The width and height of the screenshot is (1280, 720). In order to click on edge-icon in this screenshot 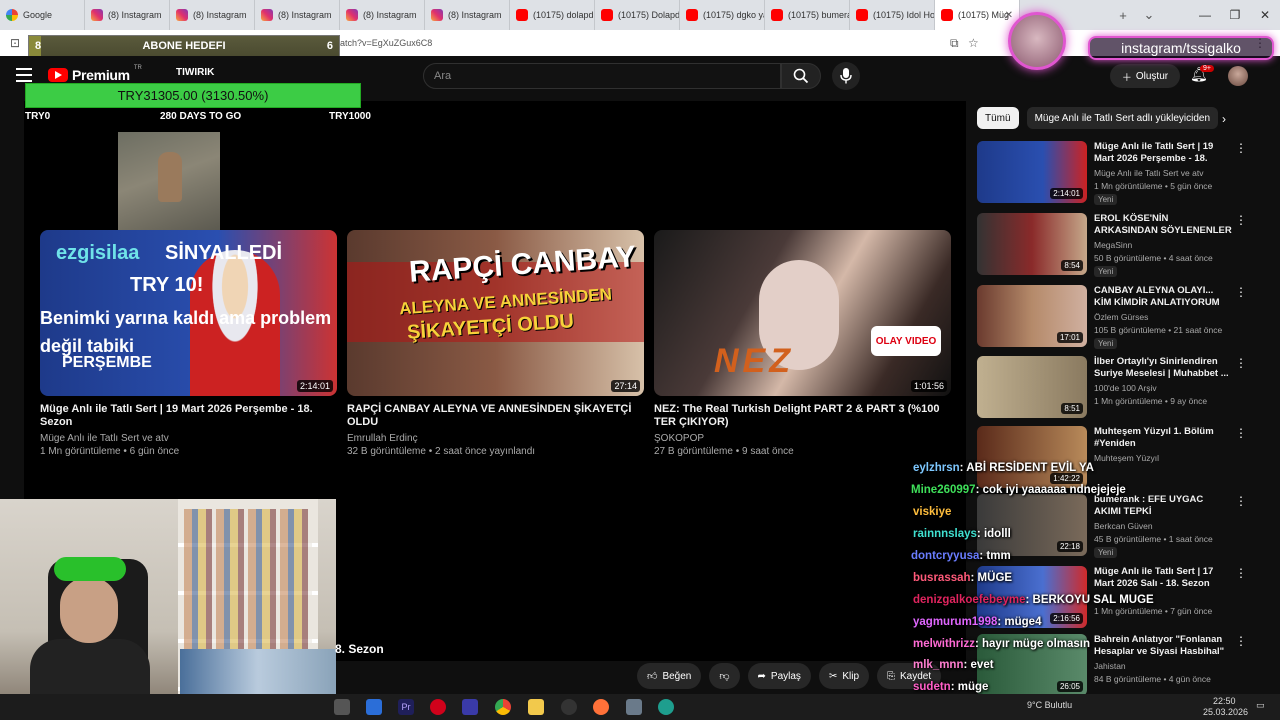, I will do `click(666, 707)`.